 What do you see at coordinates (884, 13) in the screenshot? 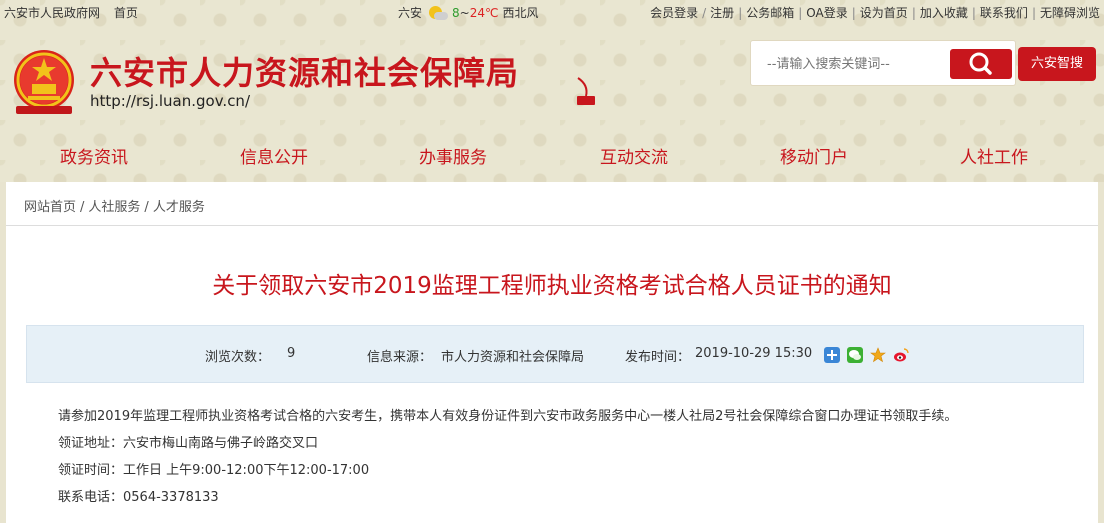
I see `set-homepage-link: 设为首页` at bounding box center [884, 13].